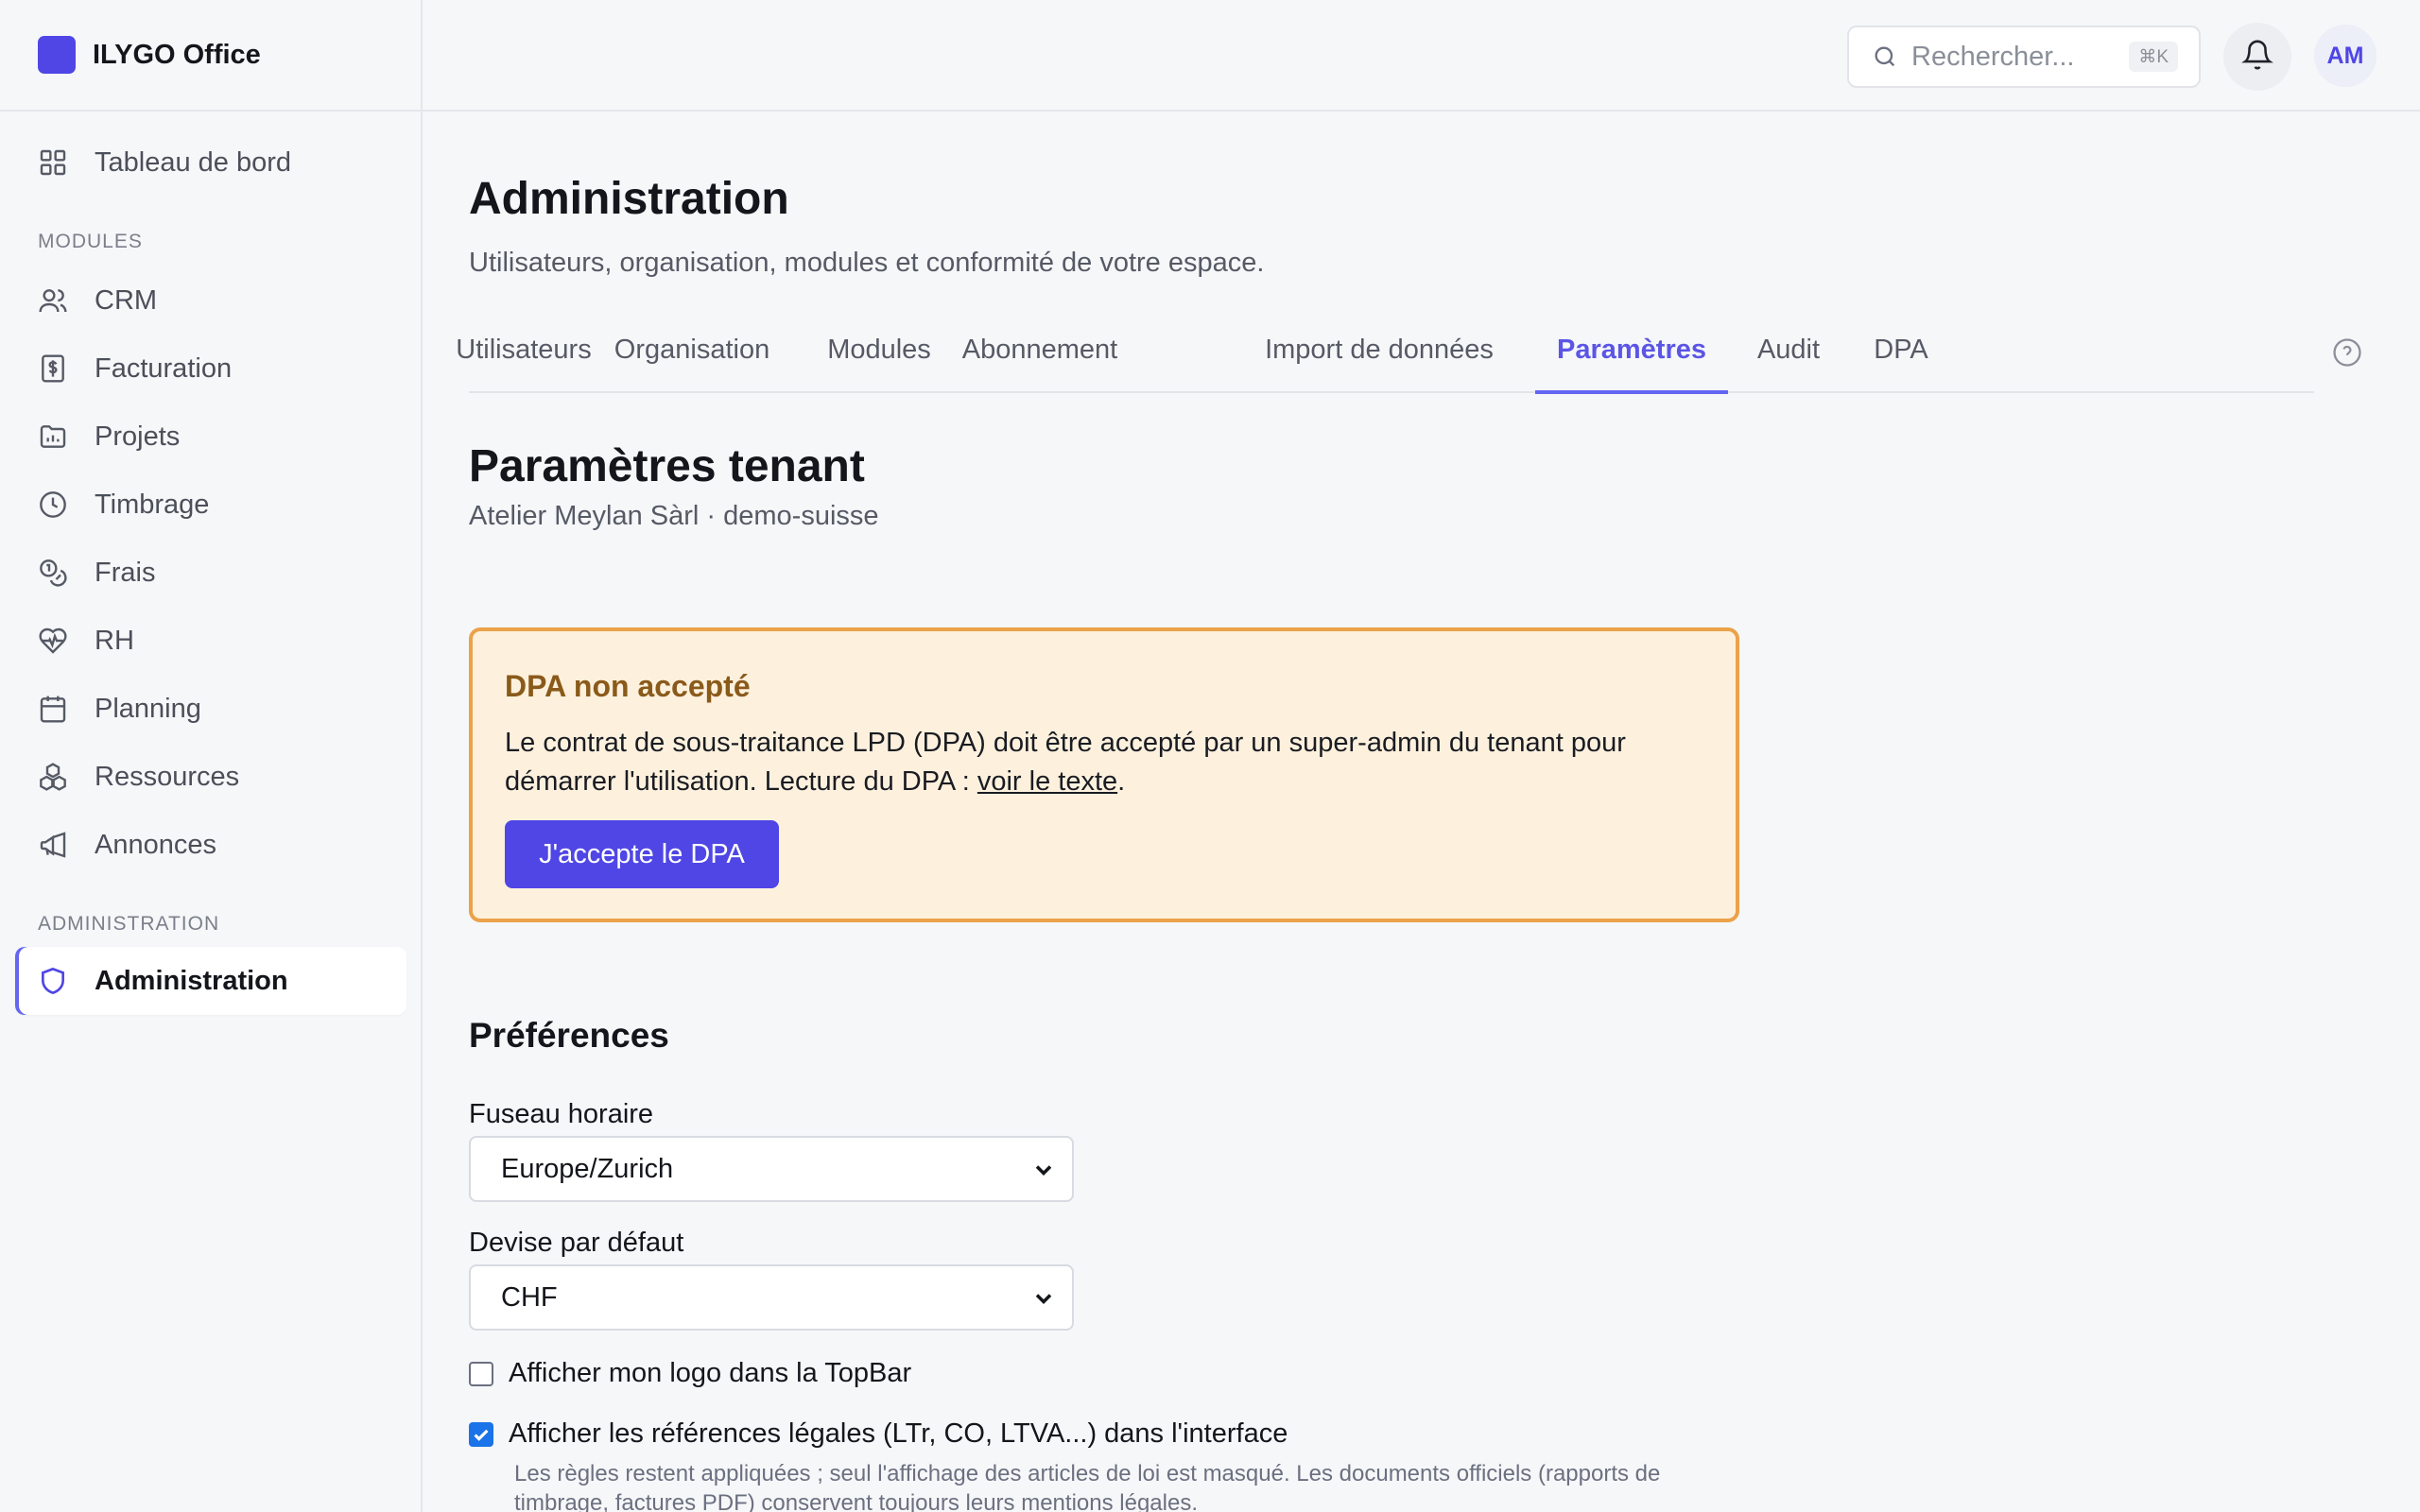  What do you see at coordinates (2347, 352) in the screenshot?
I see `help-button` at bounding box center [2347, 352].